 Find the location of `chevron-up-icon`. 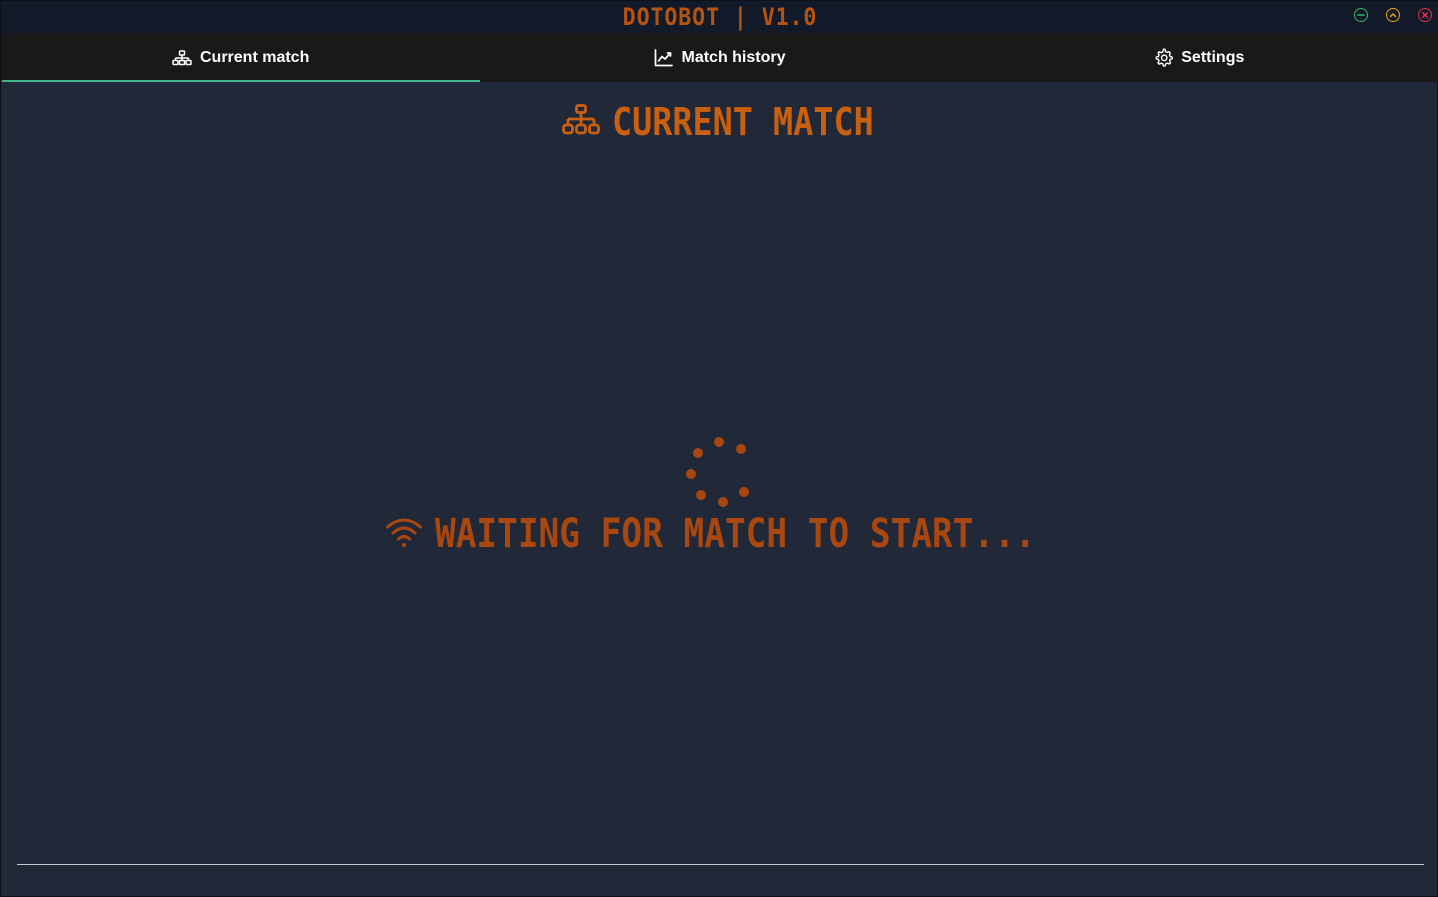

chevron-up-icon is located at coordinates (1393, 15).